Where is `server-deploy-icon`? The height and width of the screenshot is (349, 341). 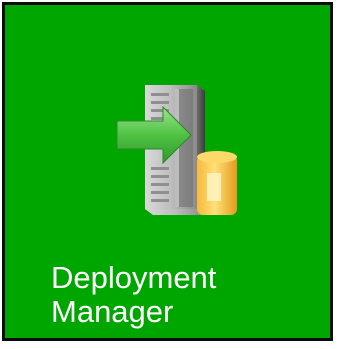
server-deploy-icon is located at coordinates (176, 150).